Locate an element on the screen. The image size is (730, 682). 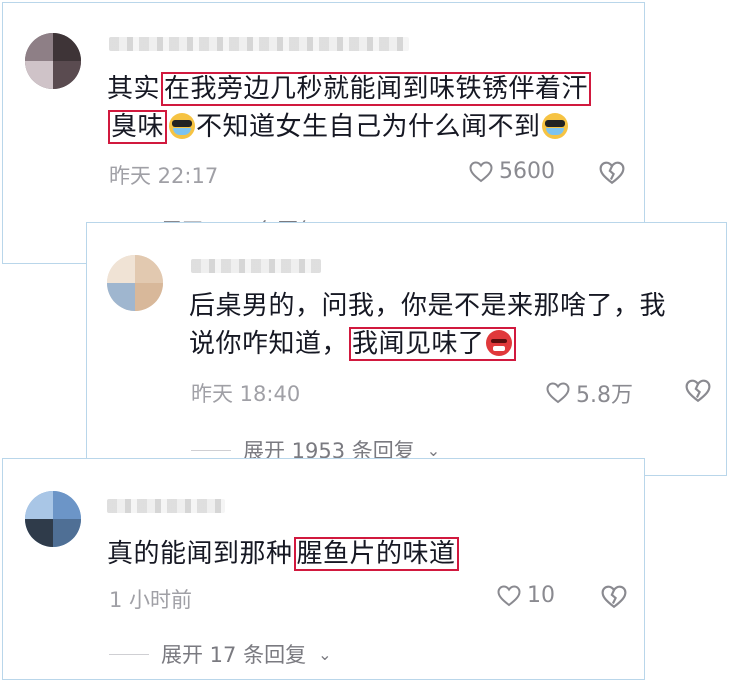
highlight-box: 臭味 is located at coordinates (138, 127).